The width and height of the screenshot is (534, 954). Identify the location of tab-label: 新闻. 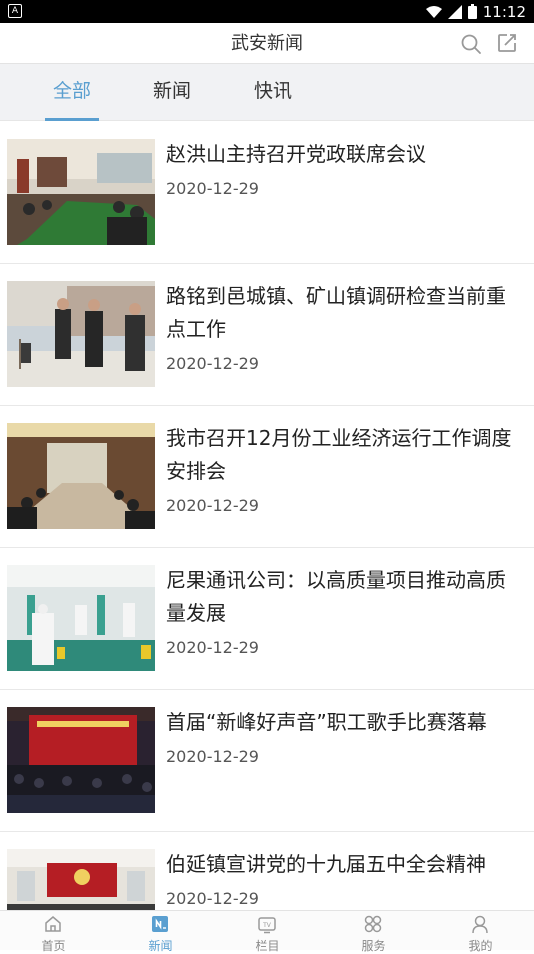
(172, 91).